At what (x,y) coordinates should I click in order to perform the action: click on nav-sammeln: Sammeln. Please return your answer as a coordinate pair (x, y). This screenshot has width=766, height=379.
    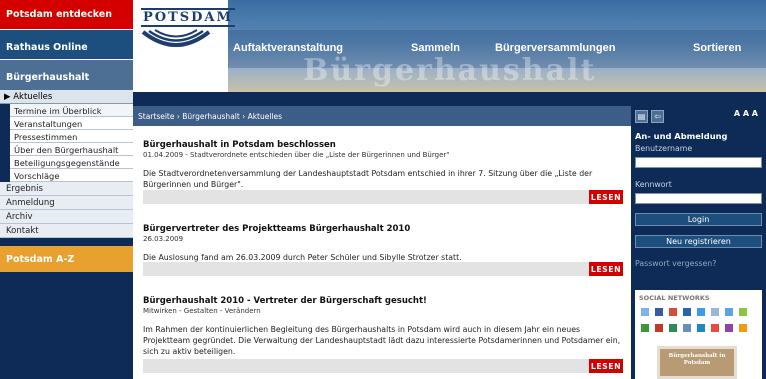
    Looking at the image, I should click on (435, 48).